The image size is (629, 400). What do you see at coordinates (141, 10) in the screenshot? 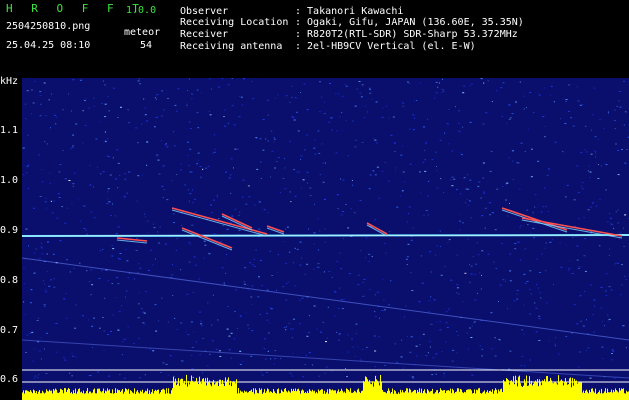
I see `app-version: 1.0.0` at bounding box center [141, 10].